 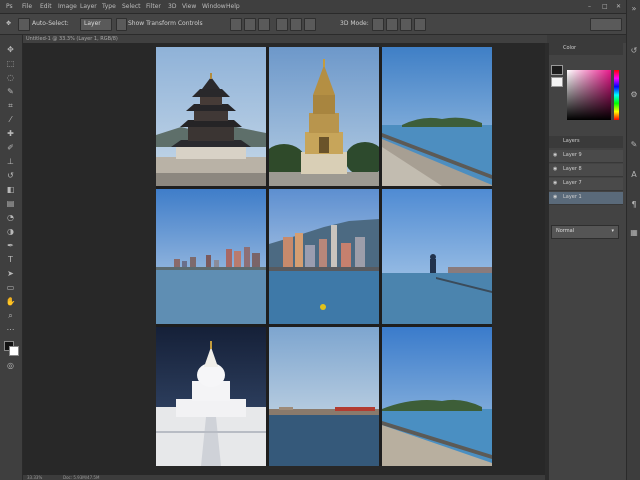 I want to click on align-right-button, so click(x=310, y=24).